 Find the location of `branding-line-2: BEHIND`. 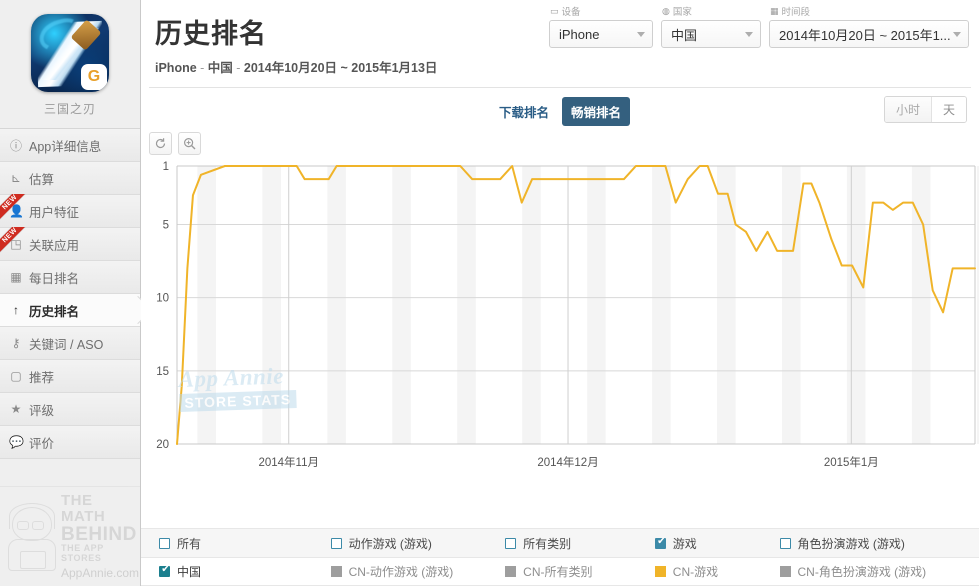

branding-line-2: BEHIND is located at coordinates (99, 534).